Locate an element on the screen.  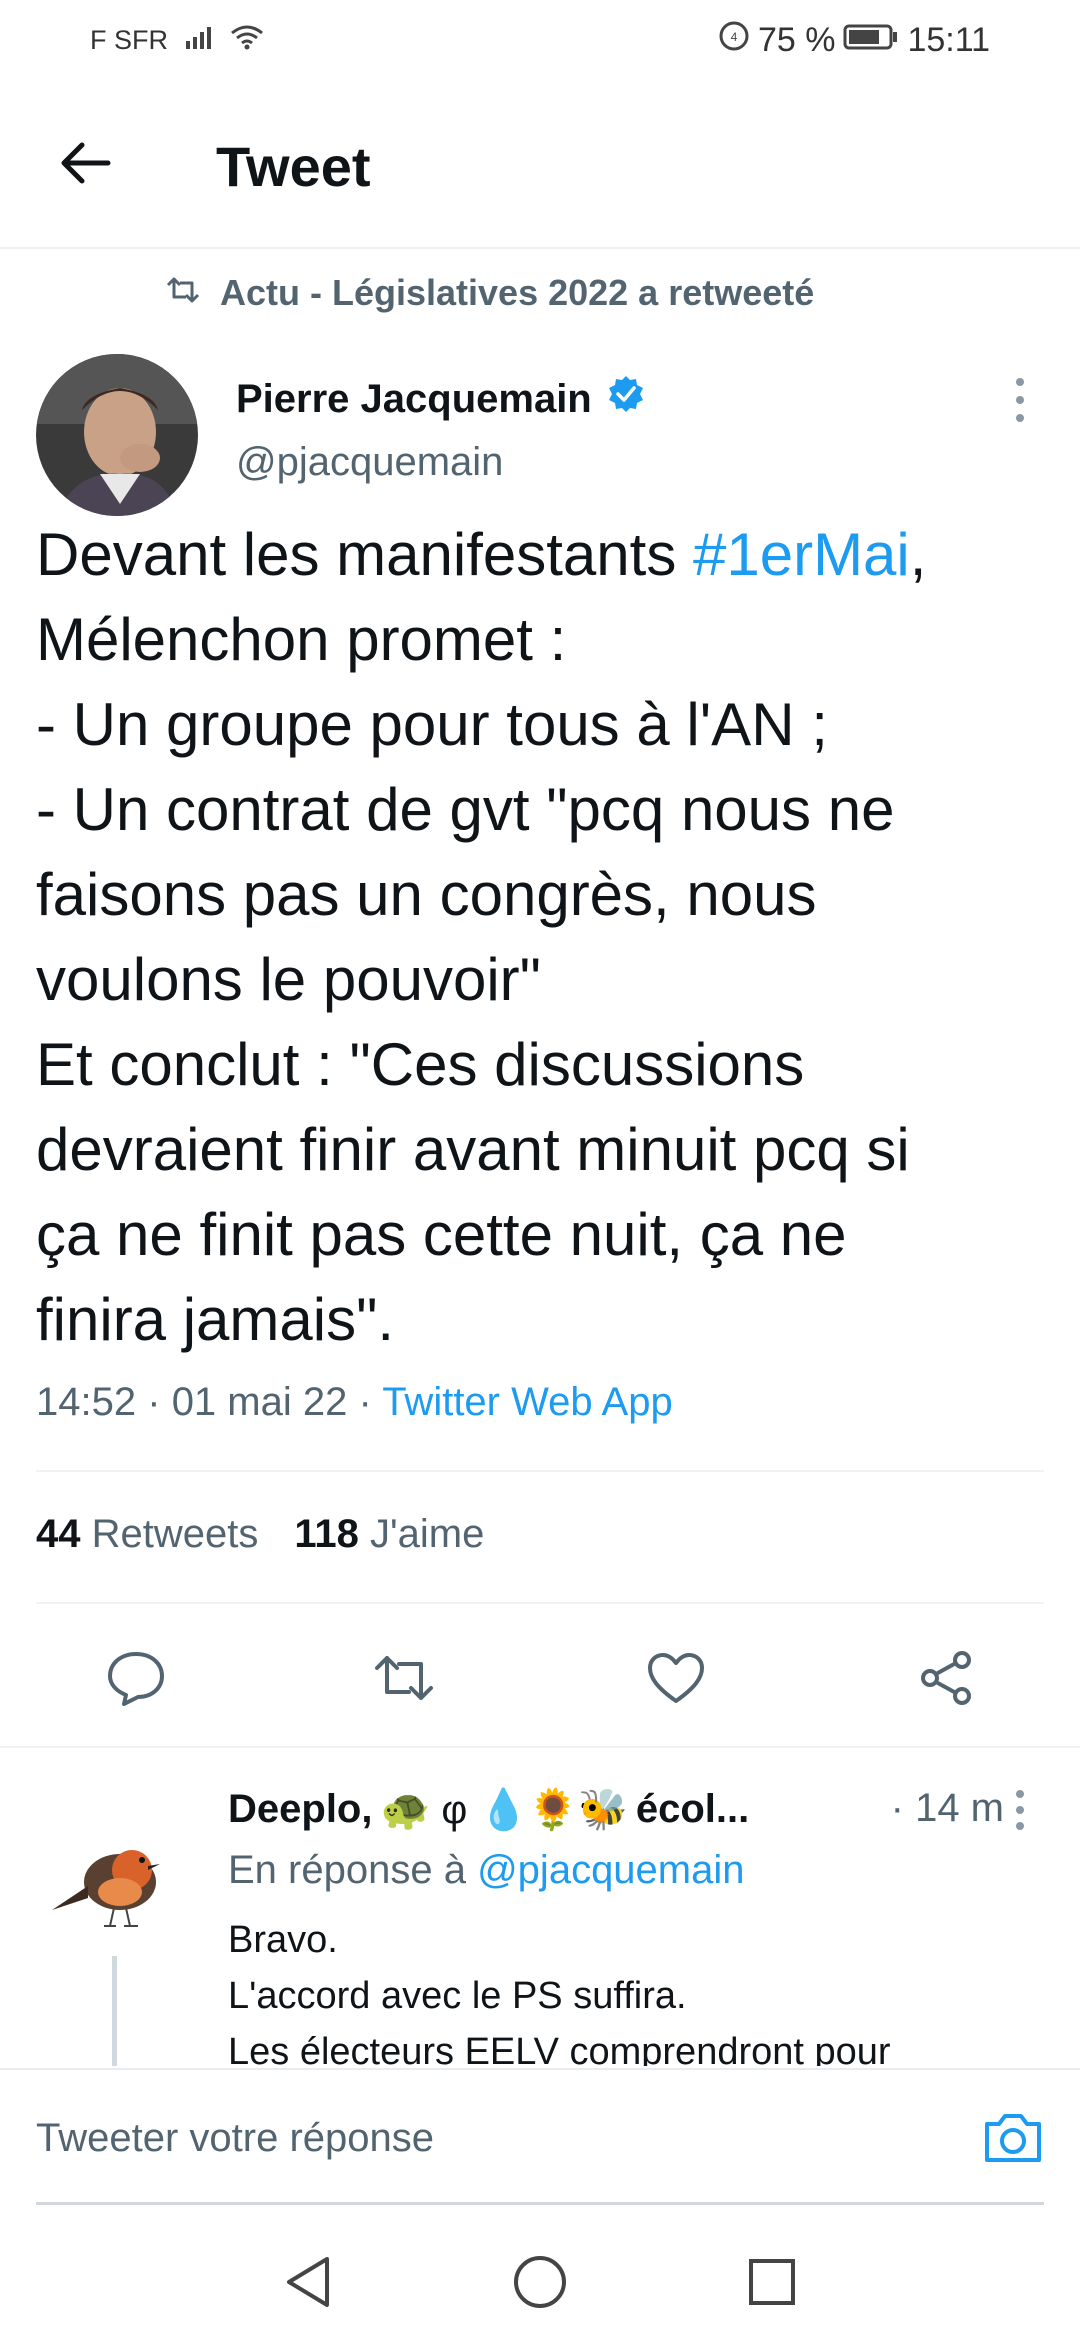
avatar is located at coordinates (117, 435).